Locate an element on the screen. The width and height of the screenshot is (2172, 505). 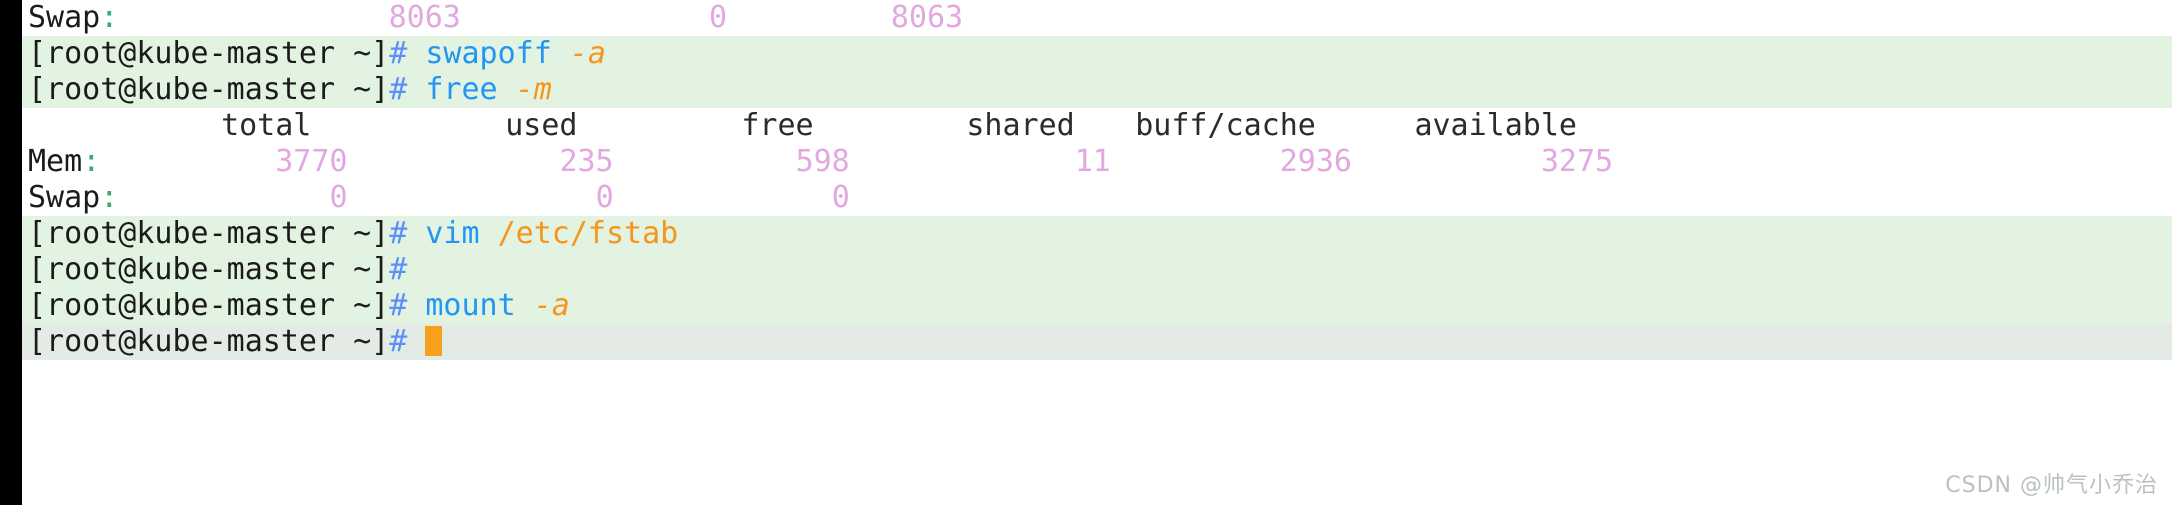
command-line-active: [root@kube-master ~]# is located at coordinates (1097, 342).